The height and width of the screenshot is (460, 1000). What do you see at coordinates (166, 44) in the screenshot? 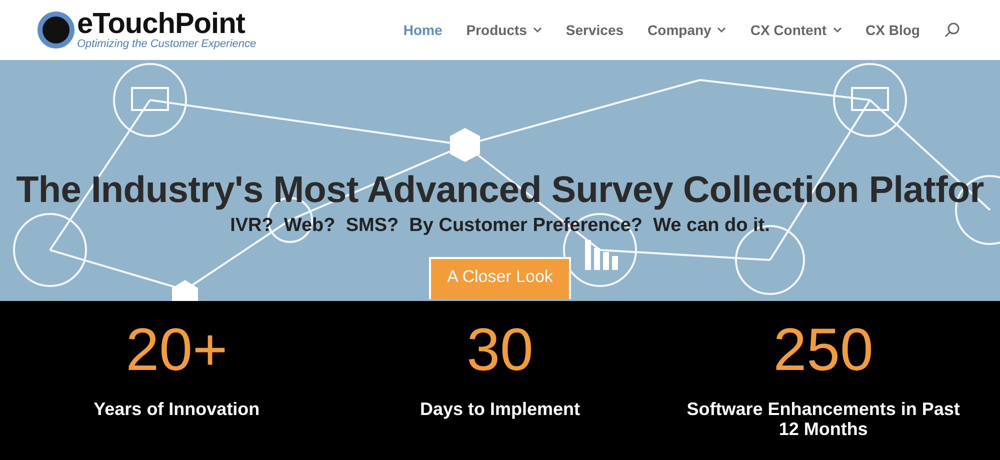
I see `logo-tagline: Optimizing the Customer Experience` at bounding box center [166, 44].